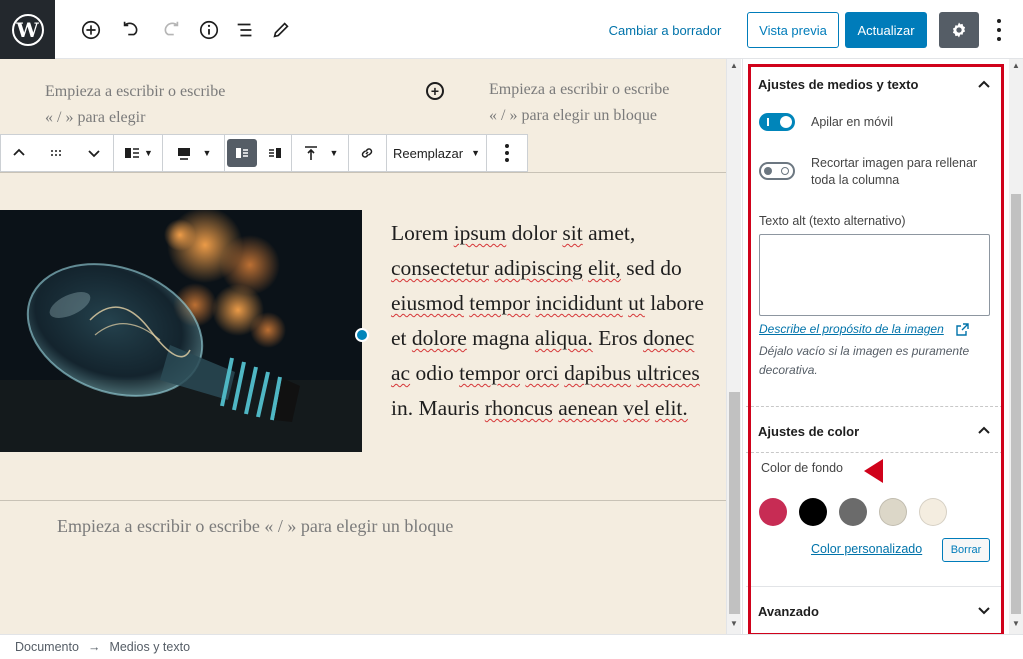 Image resolution: width=1023 pixels, height=659 pixels. Describe the element at coordinates (435, 91) in the screenshot. I see `add-block-inline-icon: +` at that location.